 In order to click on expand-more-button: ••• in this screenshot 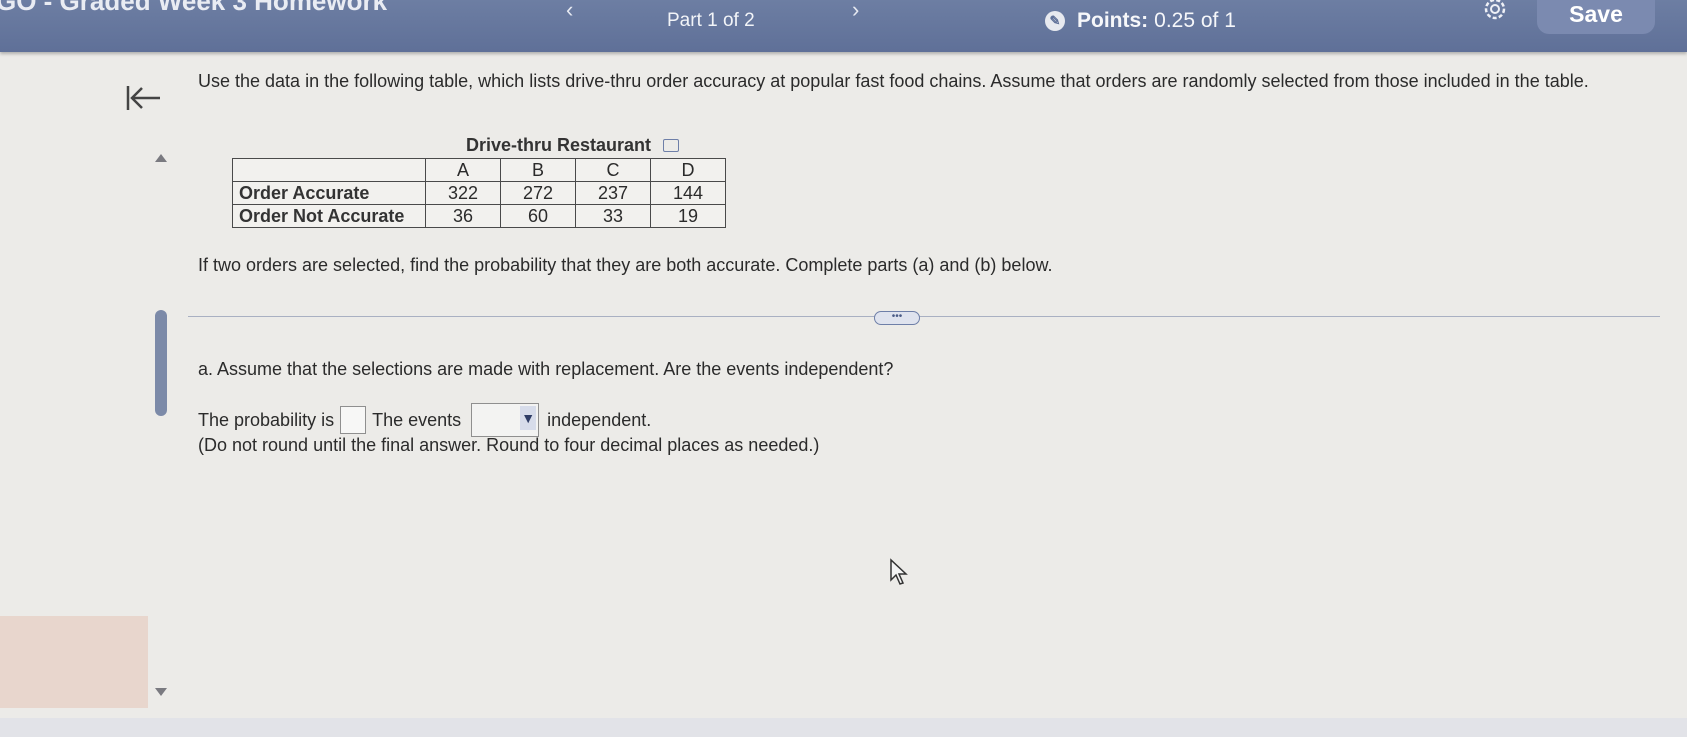, I will do `click(897, 318)`.